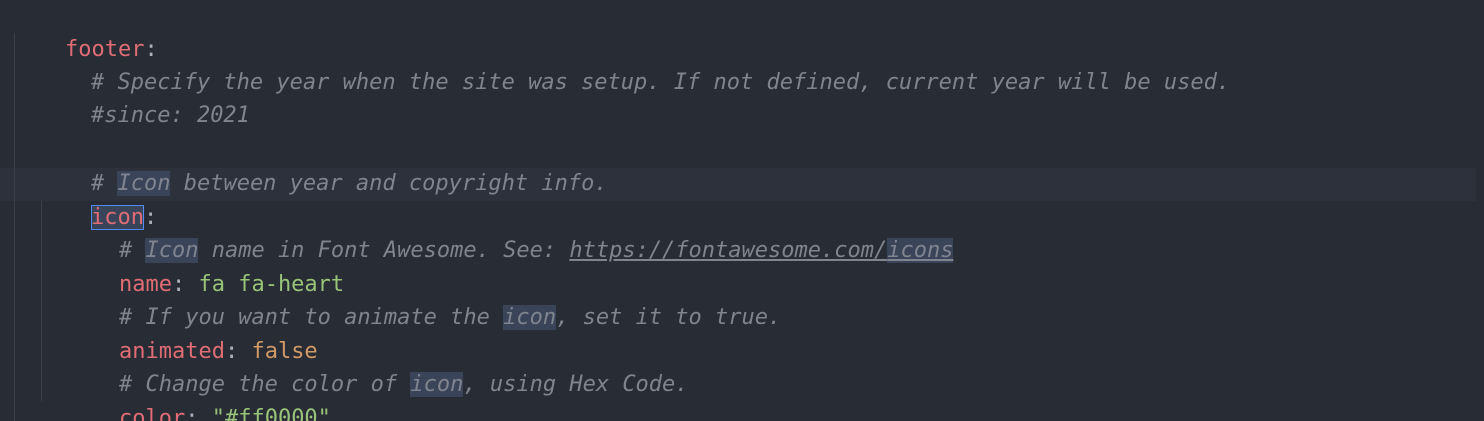 Image resolution: width=1484 pixels, height=421 pixels. What do you see at coordinates (170, 115) in the screenshot?
I see `comment-since-value: #since: 2021` at bounding box center [170, 115].